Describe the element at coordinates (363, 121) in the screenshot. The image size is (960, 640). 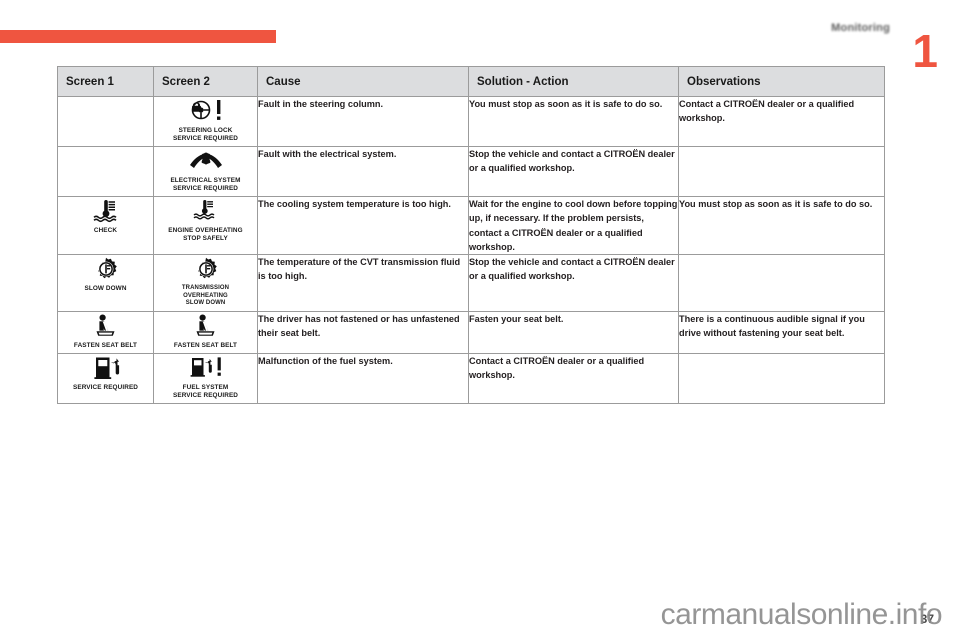
I see `cell-cause: Fault in the steering column.` at that location.